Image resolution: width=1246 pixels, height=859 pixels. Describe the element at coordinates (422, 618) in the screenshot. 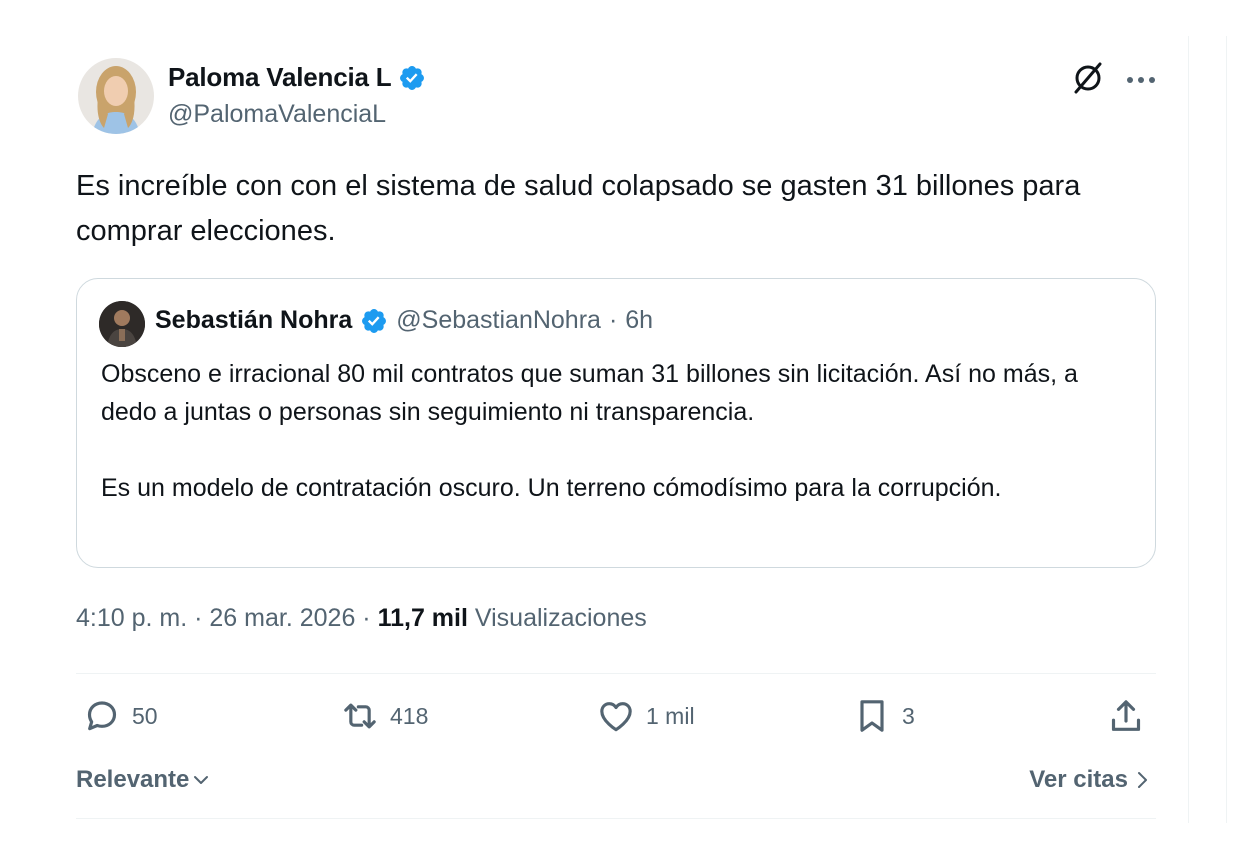

I see `views-count: 11,7 mil` at that location.